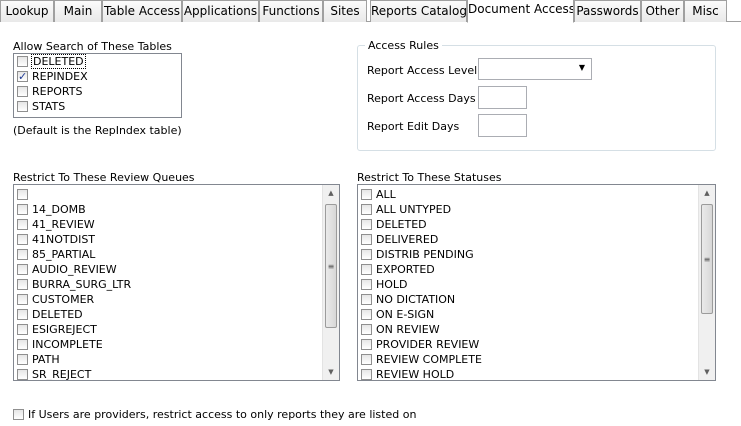 The height and width of the screenshot is (426, 741). What do you see at coordinates (415, 374) in the screenshot?
I see `status-label: REVIEW HOLD` at bounding box center [415, 374].